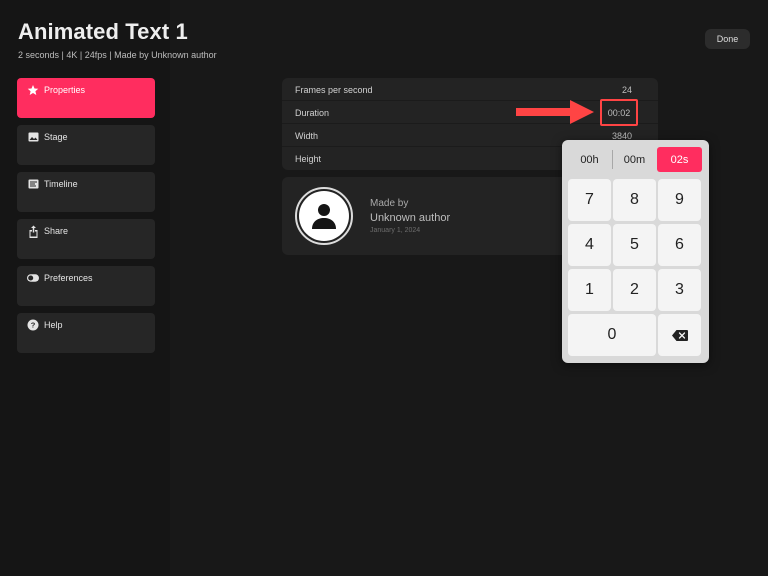 Image resolution: width=768 pixels, height=576 pixels. What do you see at coordinates (589, 290) in the screenshot?
I see `key-1: 1` at bounding box center [589, 290].